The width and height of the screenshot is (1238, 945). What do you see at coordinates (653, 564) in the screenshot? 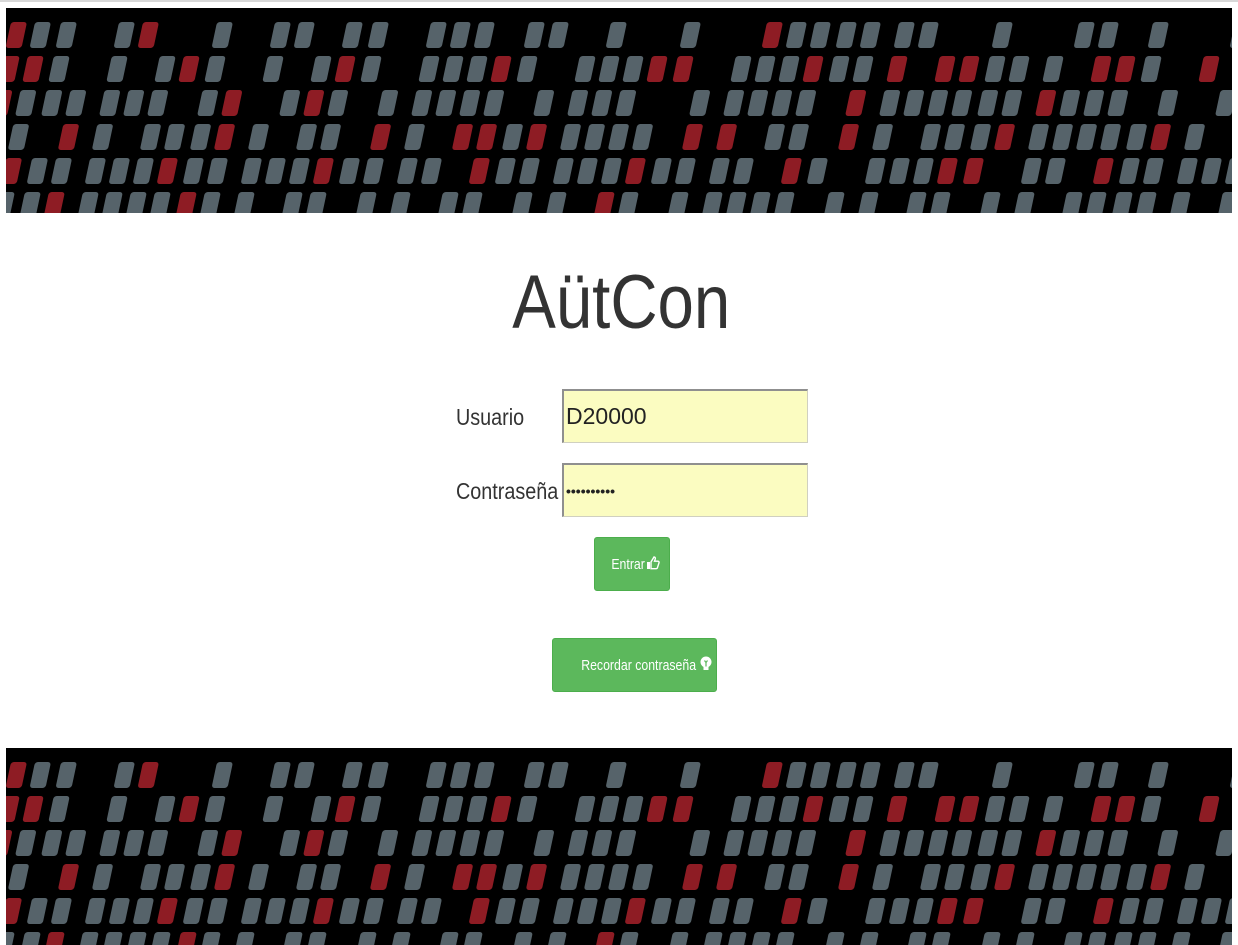
I see `thumbs-up-icon` at bounding box center [653, 564].